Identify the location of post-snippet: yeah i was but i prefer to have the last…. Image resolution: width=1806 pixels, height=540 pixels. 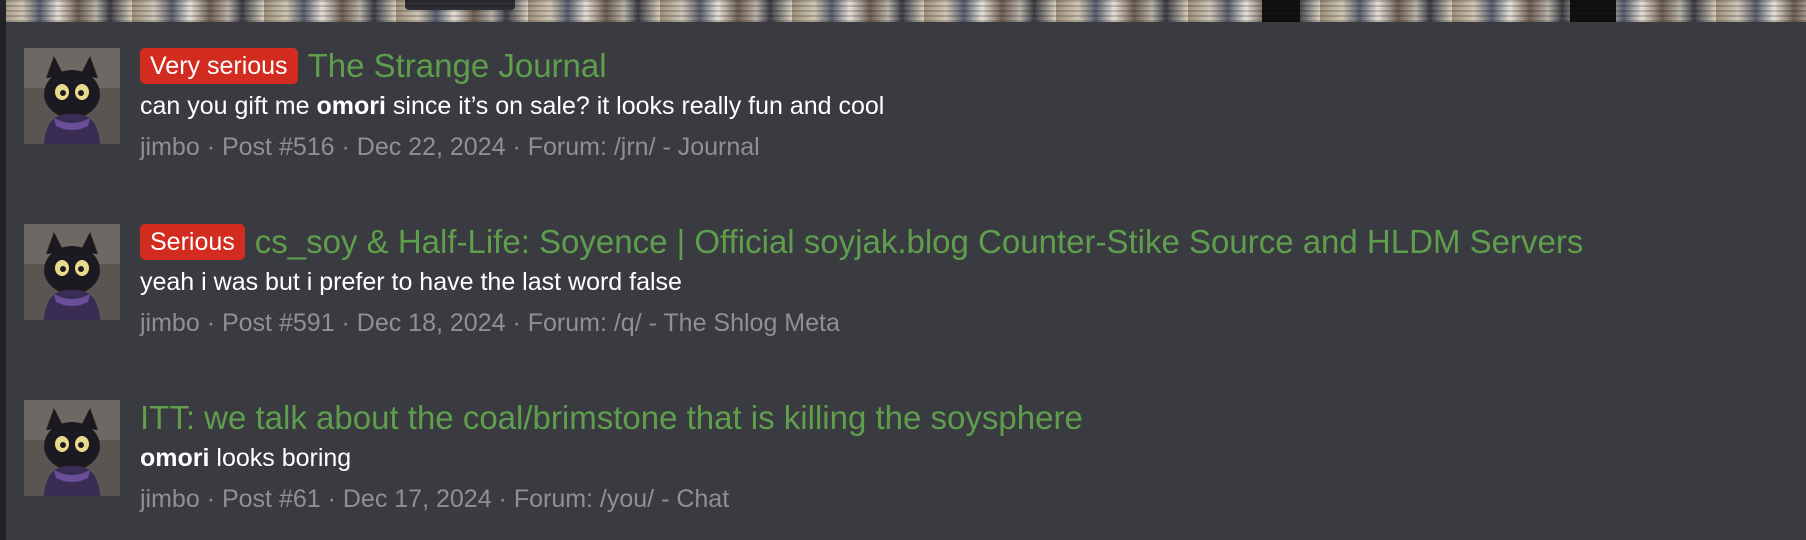
(963, 282).